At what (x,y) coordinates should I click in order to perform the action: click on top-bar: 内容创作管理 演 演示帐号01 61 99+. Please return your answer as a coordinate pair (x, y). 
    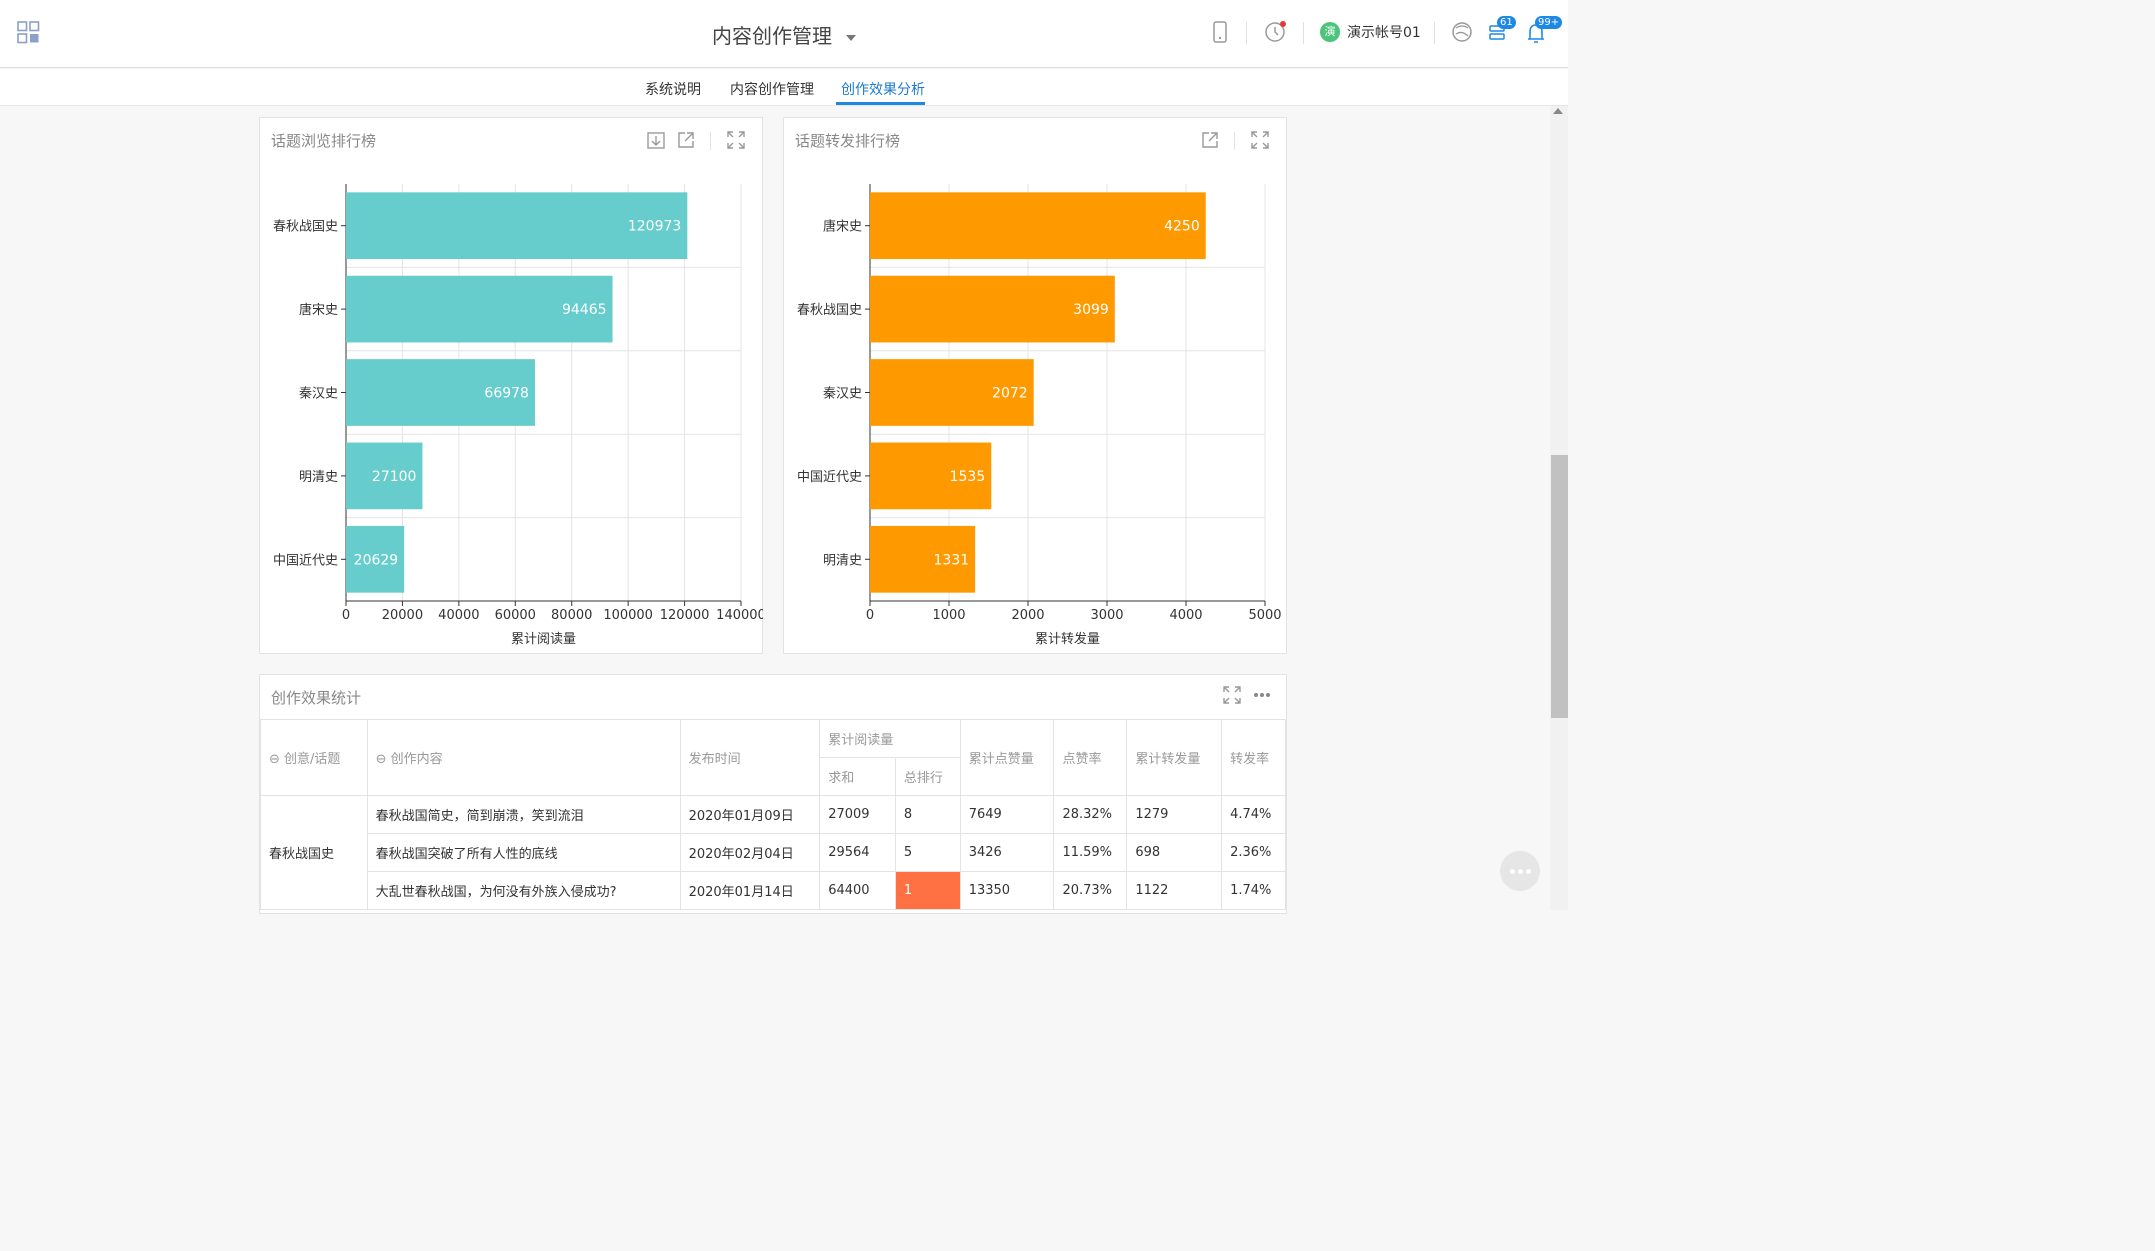
    Looking at the image, I should click on (784, 34).